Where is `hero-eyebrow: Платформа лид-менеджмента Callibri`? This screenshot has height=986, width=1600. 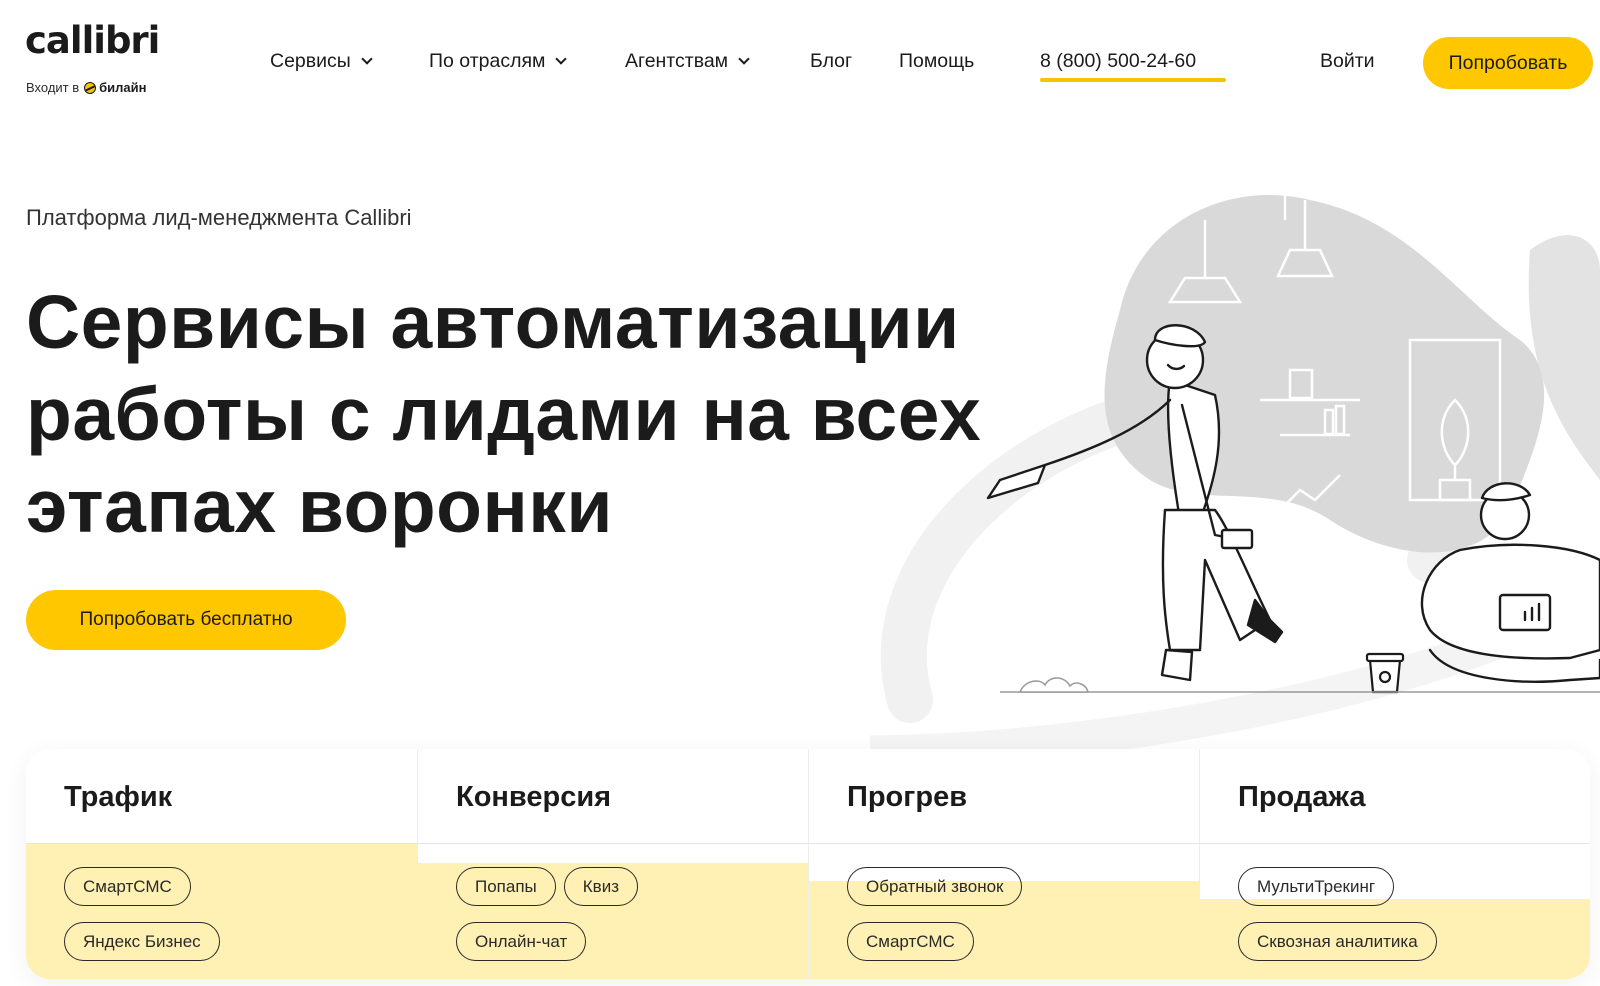 hero-eyebrow: Платформа лид-менеджмента Callibri is located at coordinates (219, 217).